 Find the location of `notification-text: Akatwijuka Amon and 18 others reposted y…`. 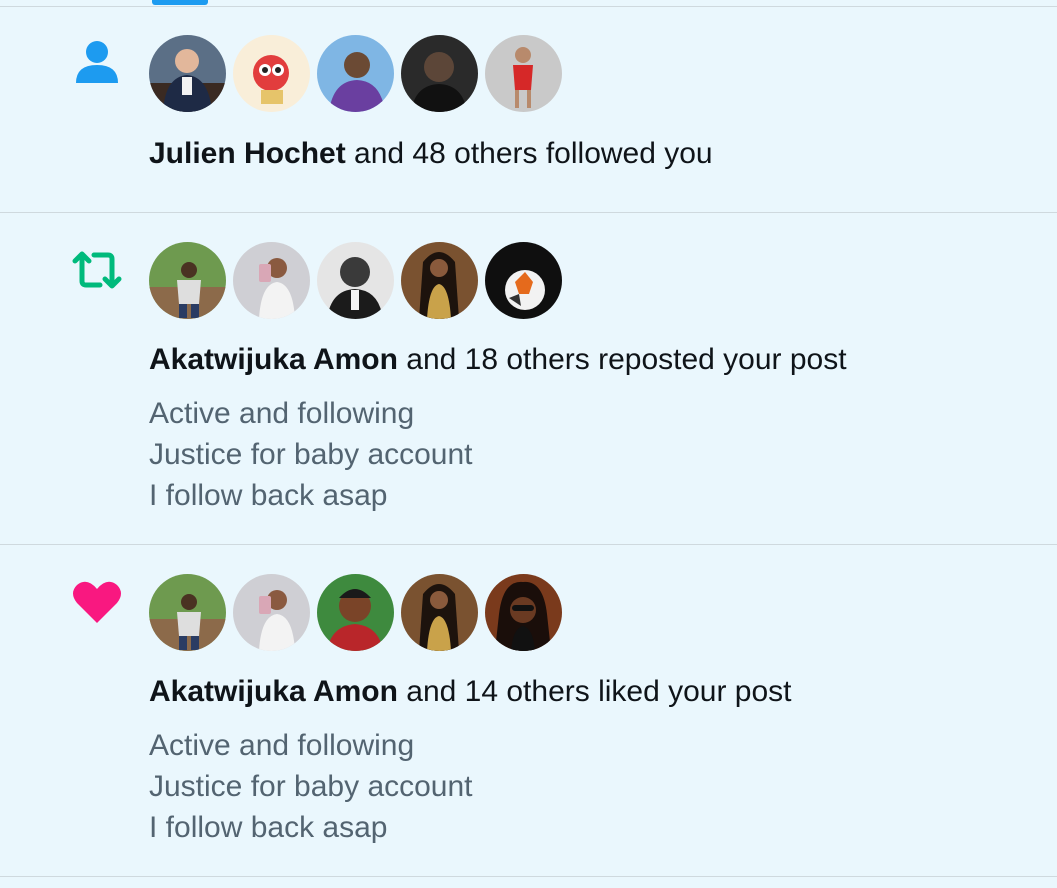

notification-text: Akatwijuka Amon and 18 others reposted y… is located at coordinates (498, 360).